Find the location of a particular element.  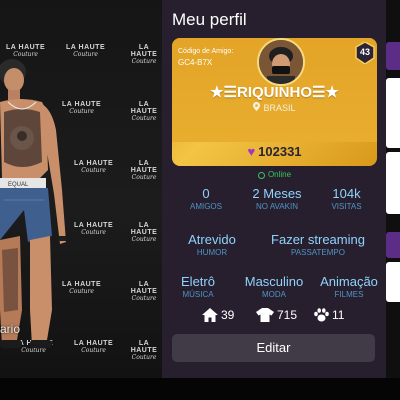

stat-visits: 104k VISITAS is located at coordinates (346, 198).